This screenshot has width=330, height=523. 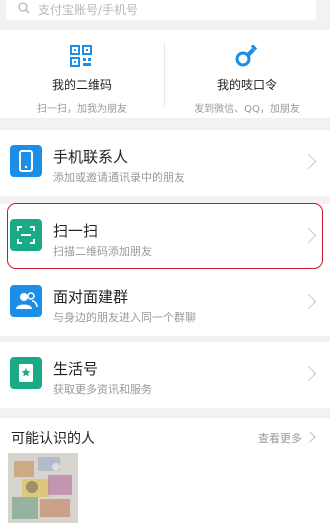 I want to click on my-command-card: 我的吱口令 发到微信、QQ，加朋友, so click(x=247, y=74).